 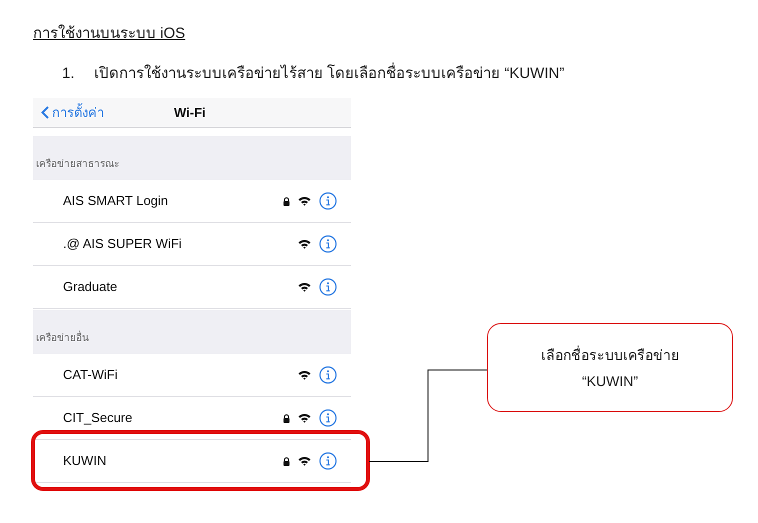 I want to click on network-row: CIT_Secure, so click(x=192, y=418).